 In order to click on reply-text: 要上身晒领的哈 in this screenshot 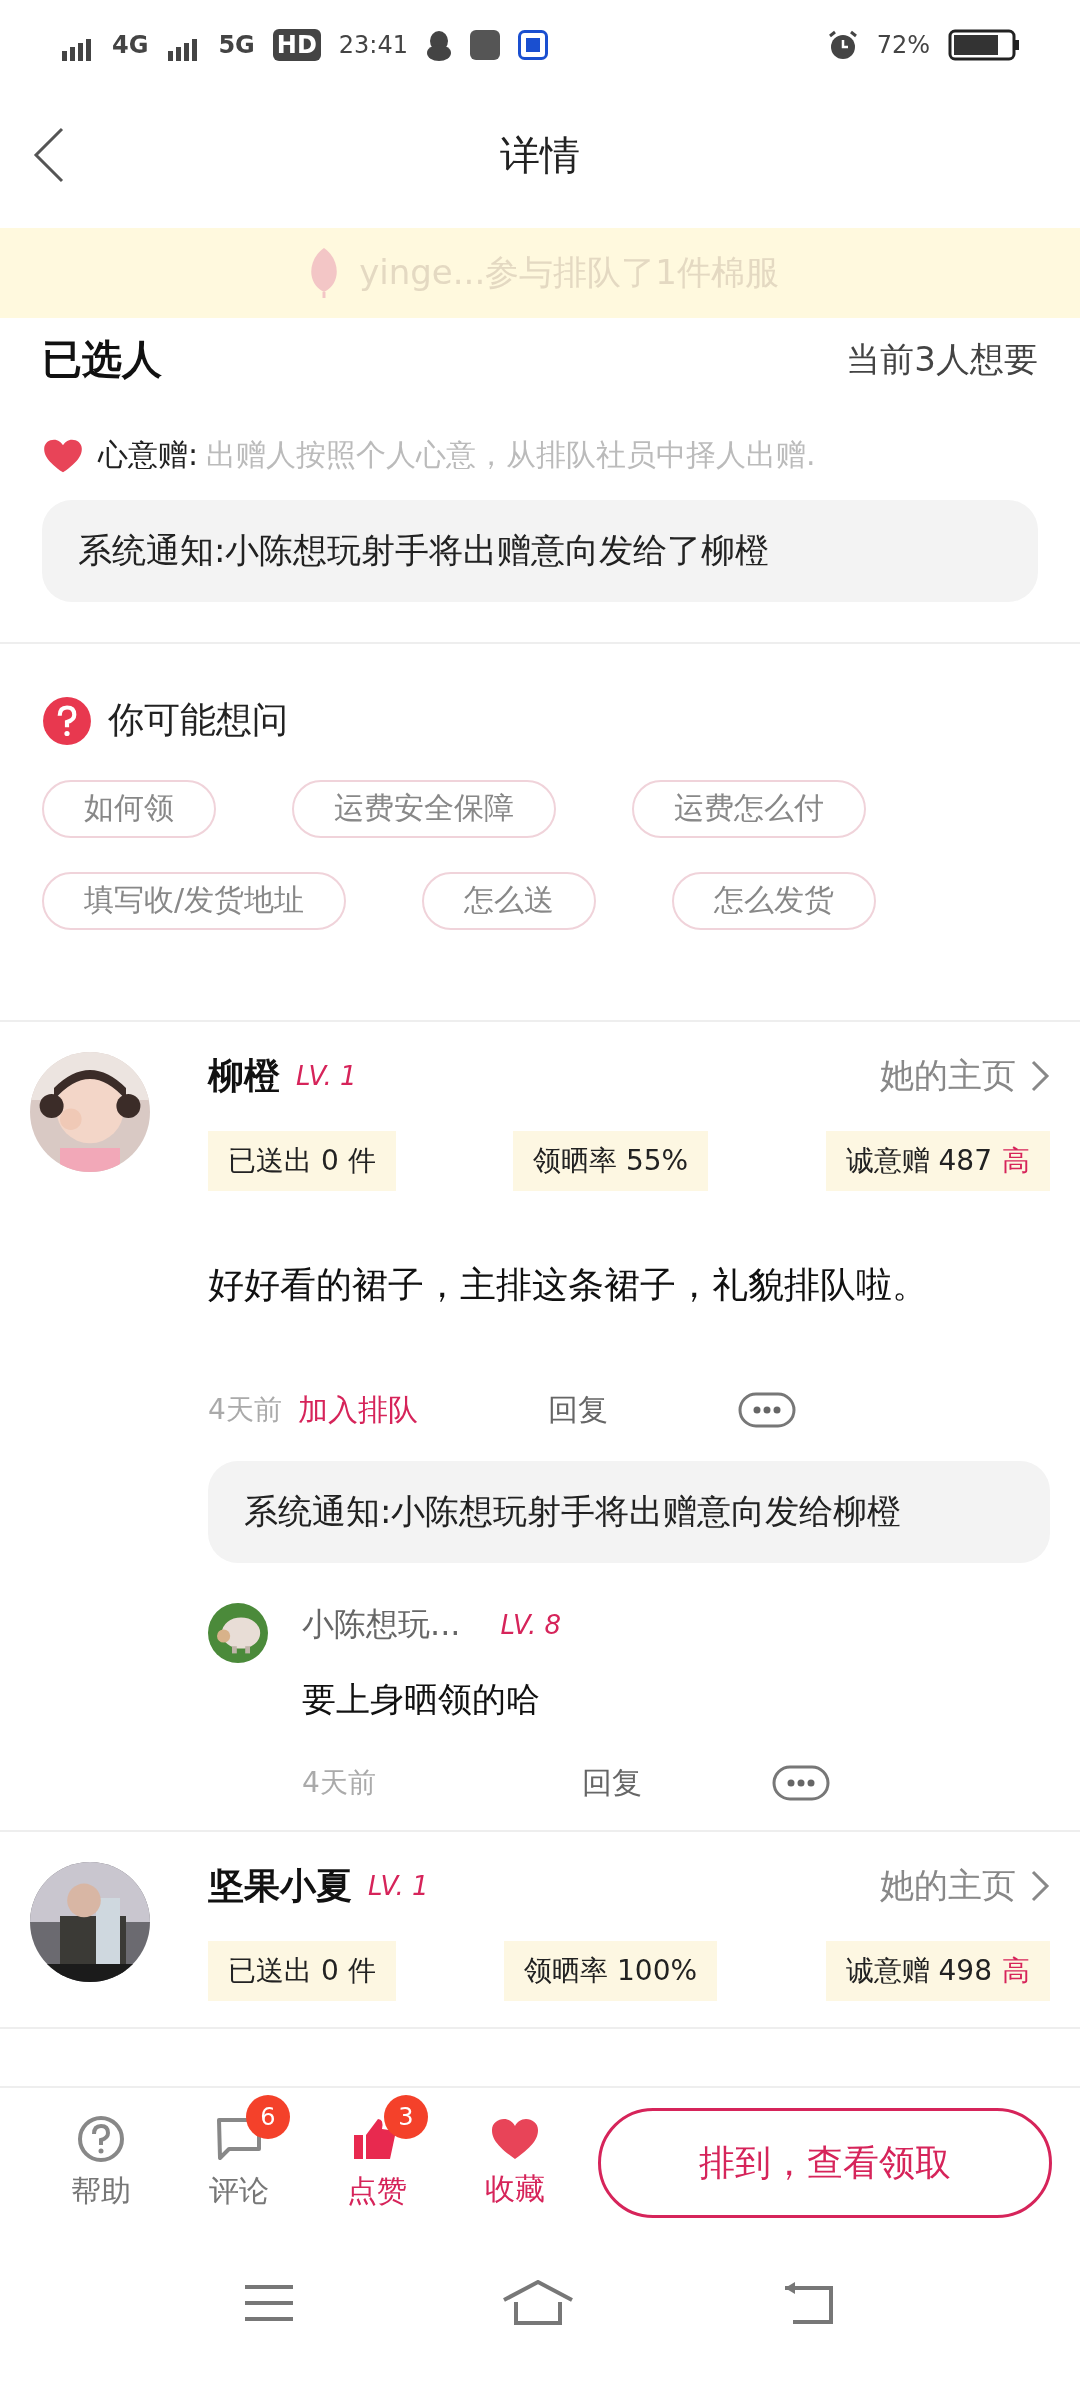, I will do `click(421, 1699)`.